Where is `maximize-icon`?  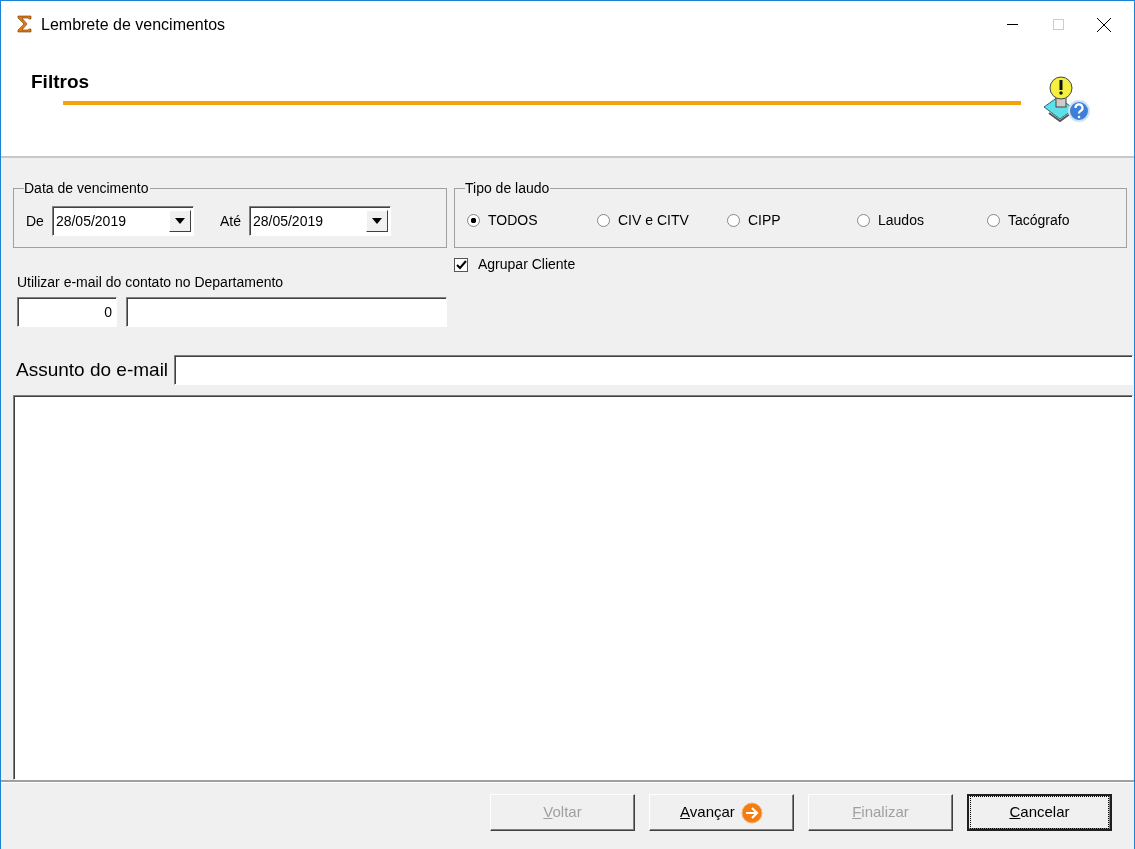
maximize-icon is located at coordinates (1058, 24).